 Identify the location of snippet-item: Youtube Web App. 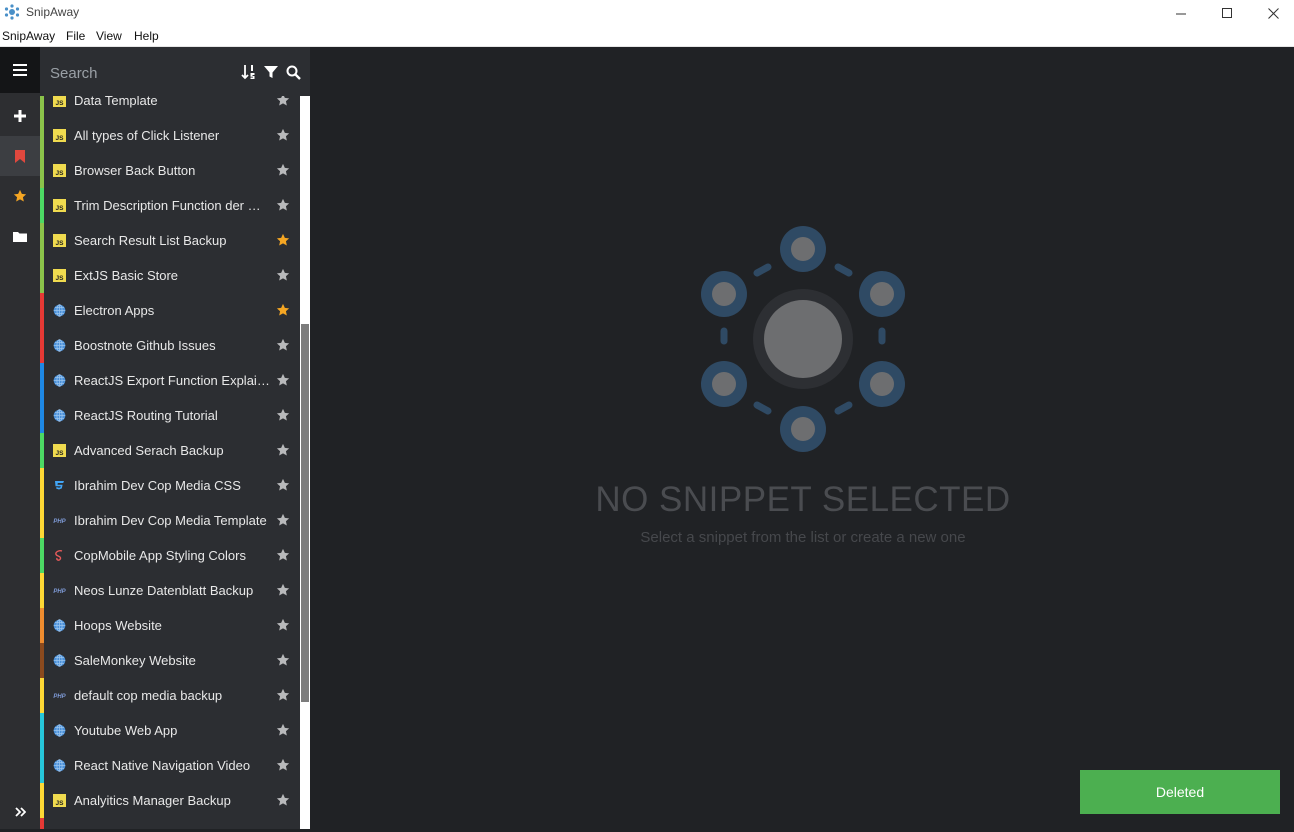
(170, 730).